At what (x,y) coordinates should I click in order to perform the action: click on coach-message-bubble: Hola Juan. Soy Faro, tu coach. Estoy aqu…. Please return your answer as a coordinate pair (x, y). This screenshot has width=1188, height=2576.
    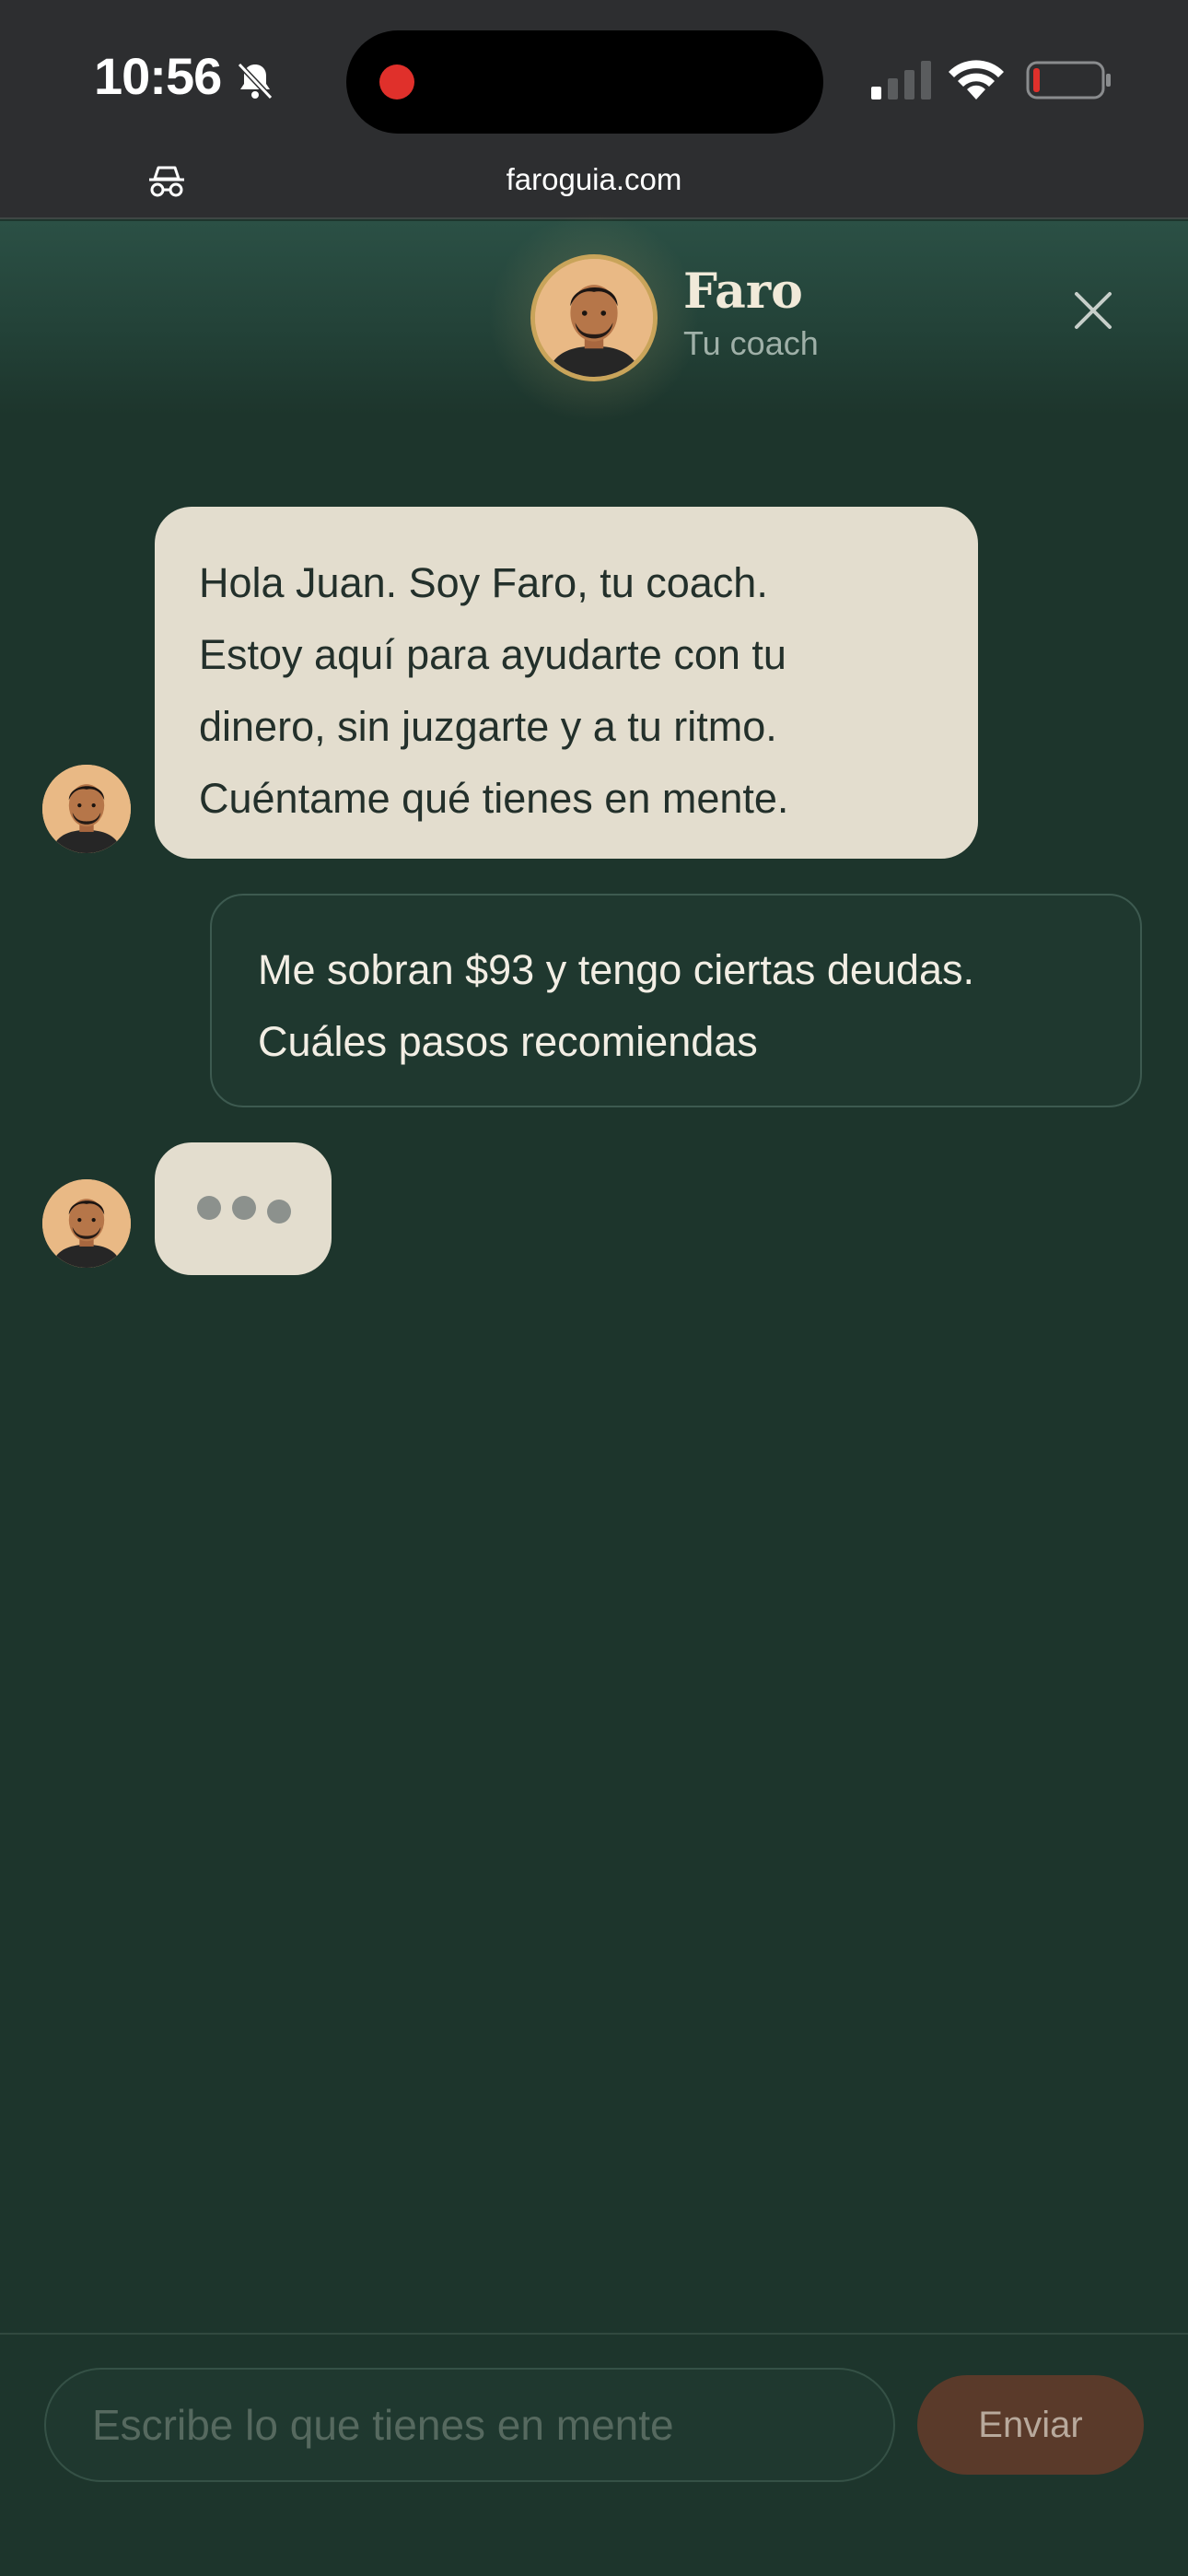
    Looking at the image, I should click on (566, 683).